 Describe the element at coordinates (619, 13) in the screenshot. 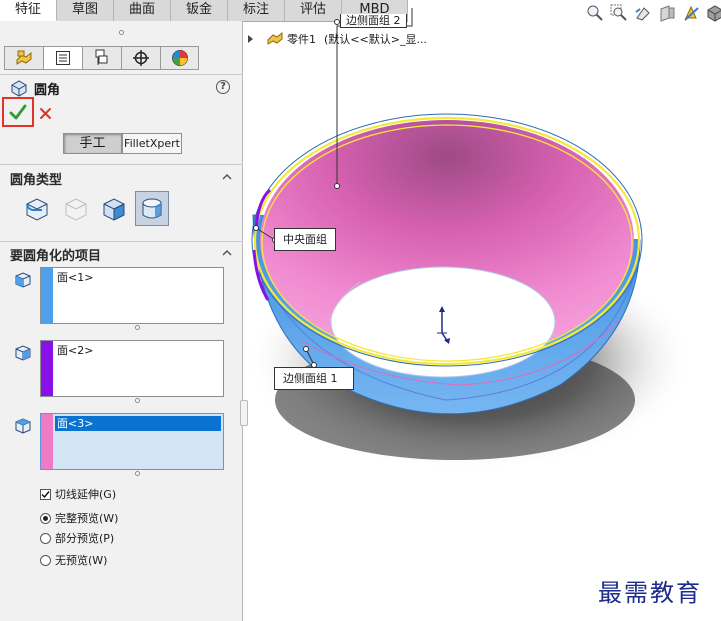

I see `zoom-to-area-icon` at that location.